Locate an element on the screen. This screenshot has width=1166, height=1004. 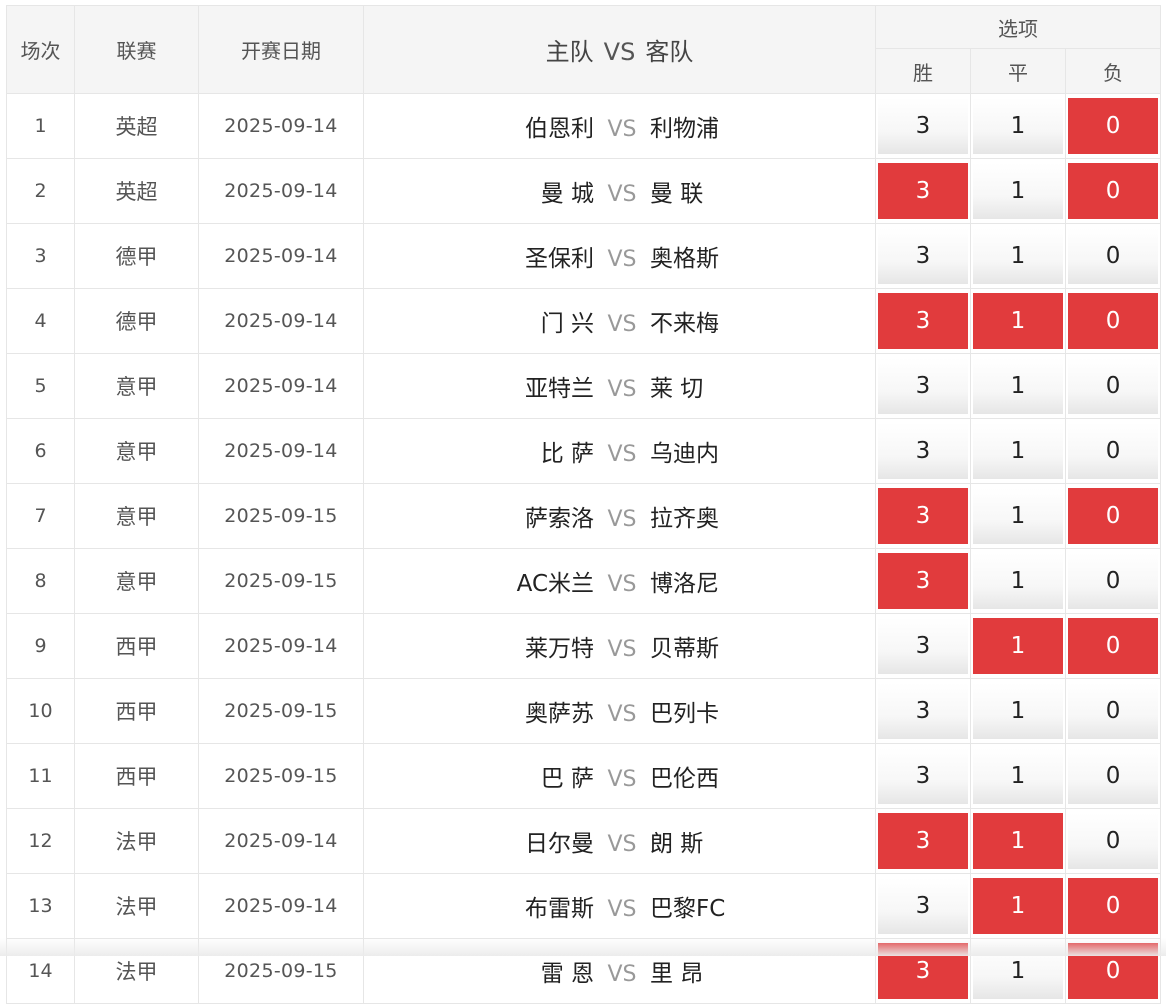
table-row: 3 德甲 2025-09-14 圣保利 VS 奥格斯 3 1 0 is located at coordinates (584, 256).